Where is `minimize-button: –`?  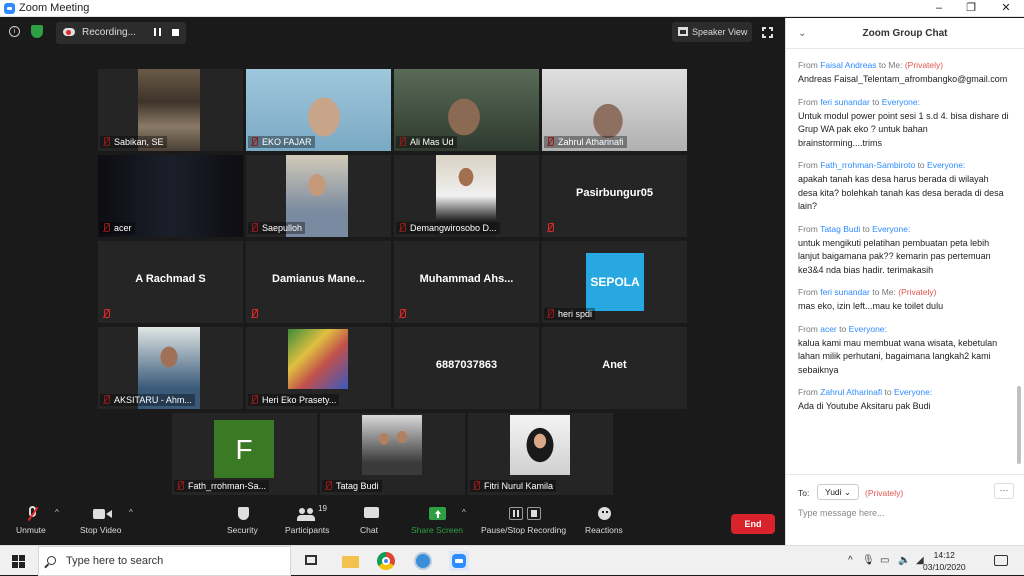
minimize-button: – is located at coordinates (939, 8).